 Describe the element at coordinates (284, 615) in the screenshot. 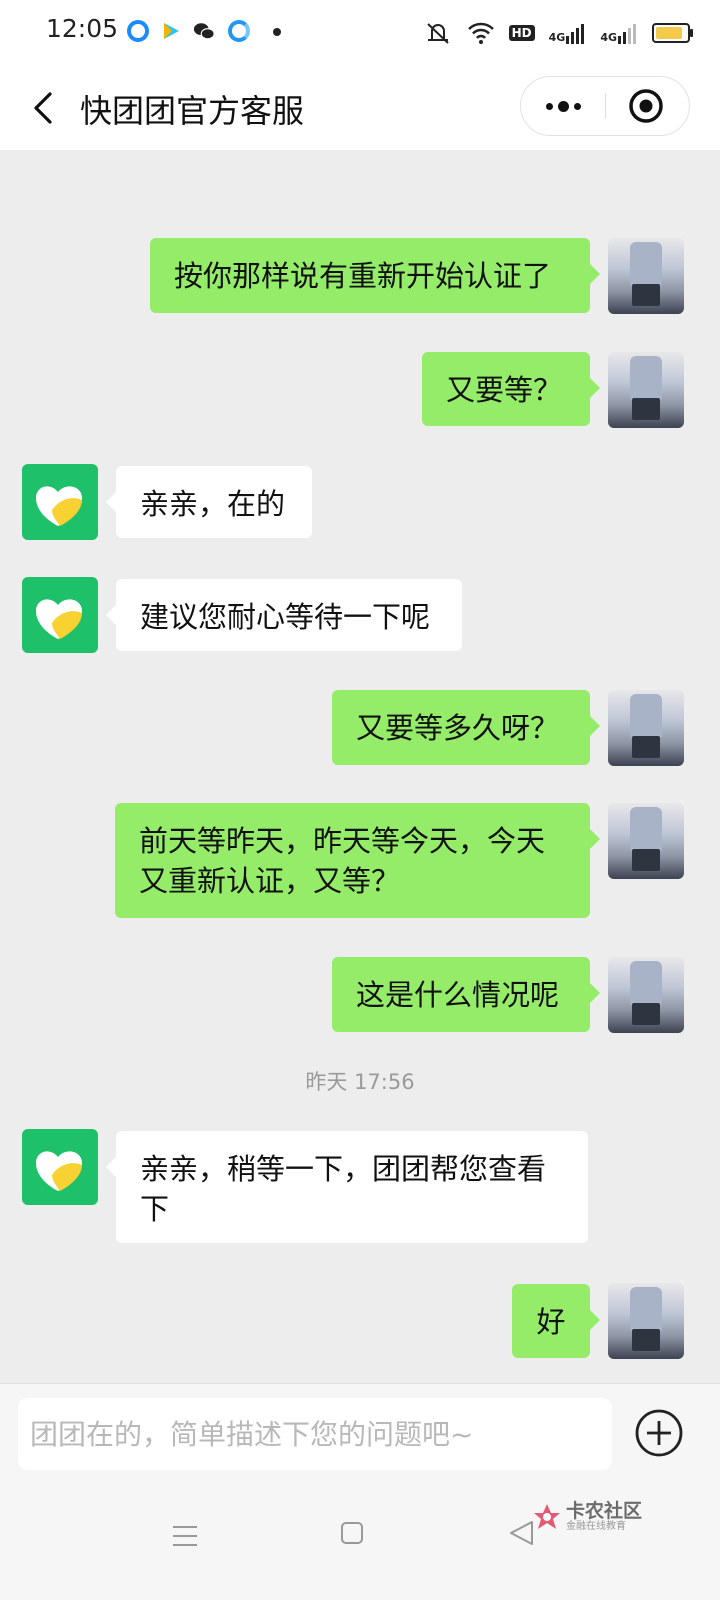

I see `bot-message-bubble: 建议您耐心等待一下呢` at that location.